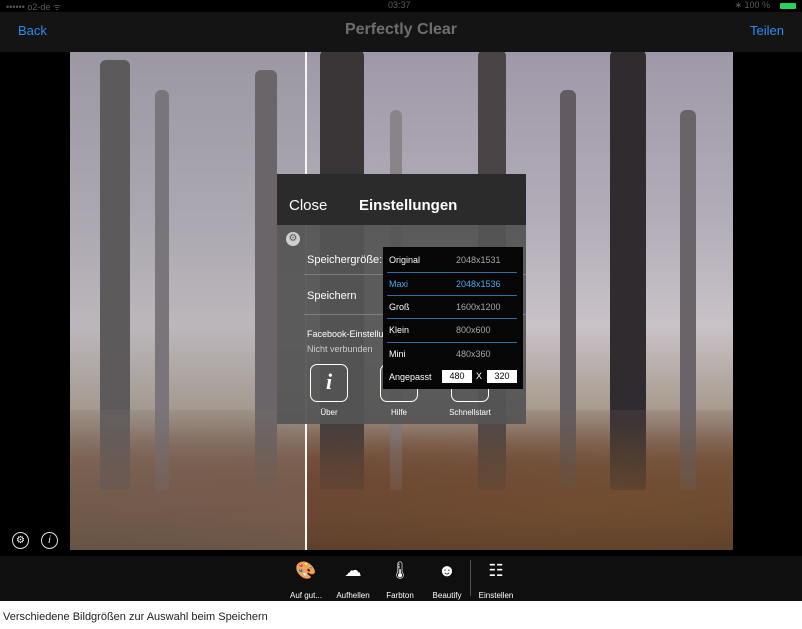  Describe the element at coordinates (453, 284) in the screenshot. I see `size-option-maxi: Maxi 2048x1536` at that location.